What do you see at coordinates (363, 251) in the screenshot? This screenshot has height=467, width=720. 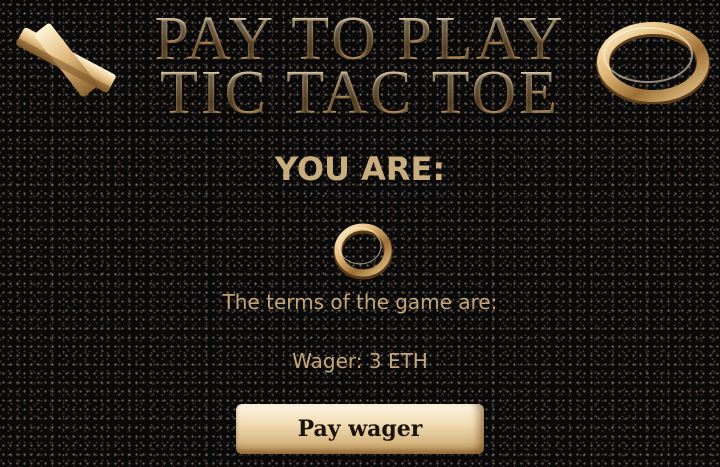 I see `player-symbol-o-icon` at bounding box center [363, 251].